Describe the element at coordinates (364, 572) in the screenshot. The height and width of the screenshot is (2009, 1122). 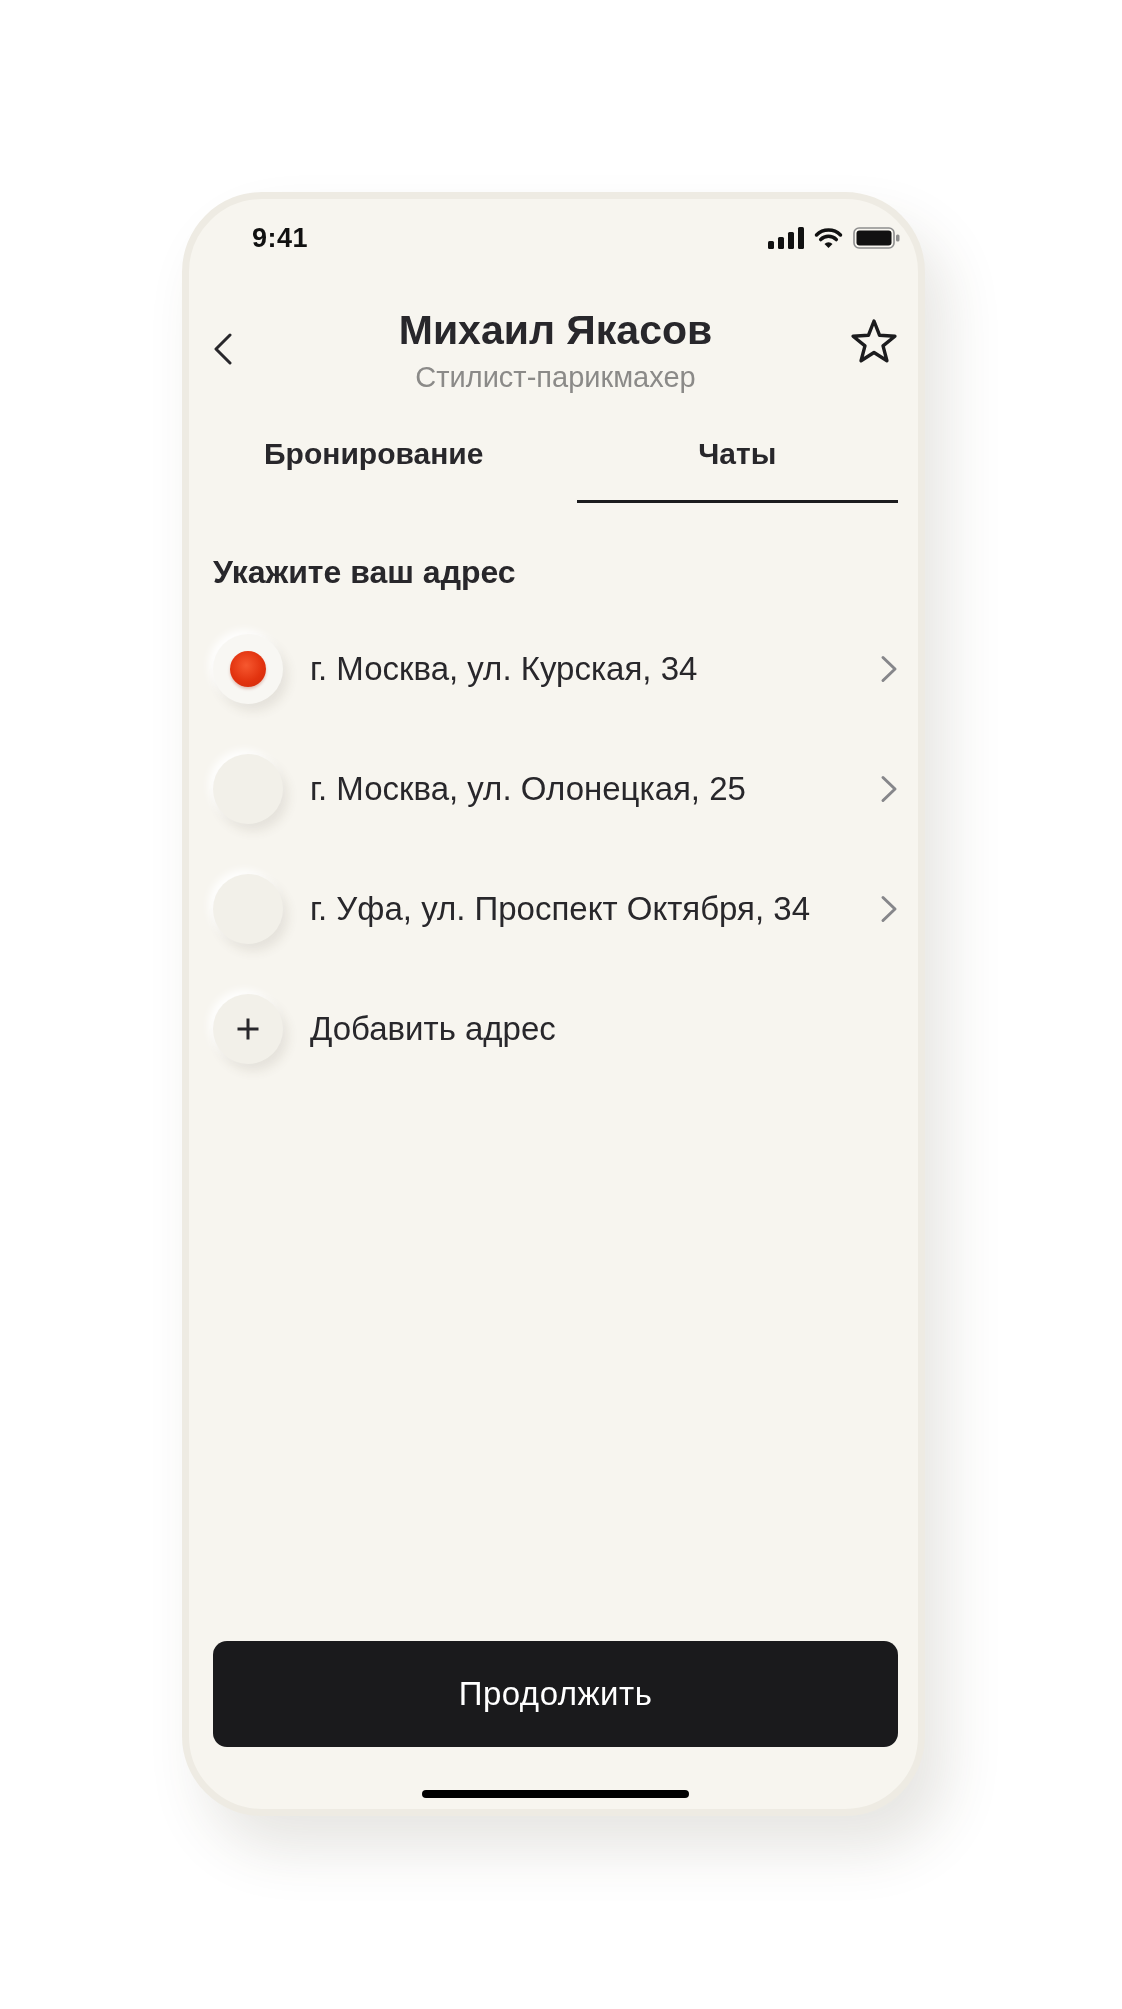
I see `section-heading: Укажите ваш адрес` at that location.